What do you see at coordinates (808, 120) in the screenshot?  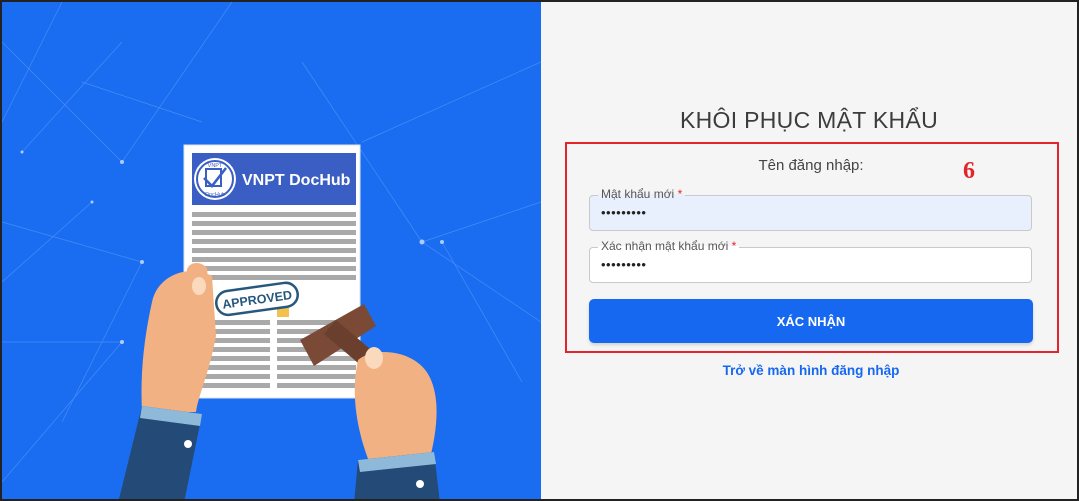 I see `page-title: KHÔI PHỤC MẬT KHẨU` at bounding box center [808, 120].